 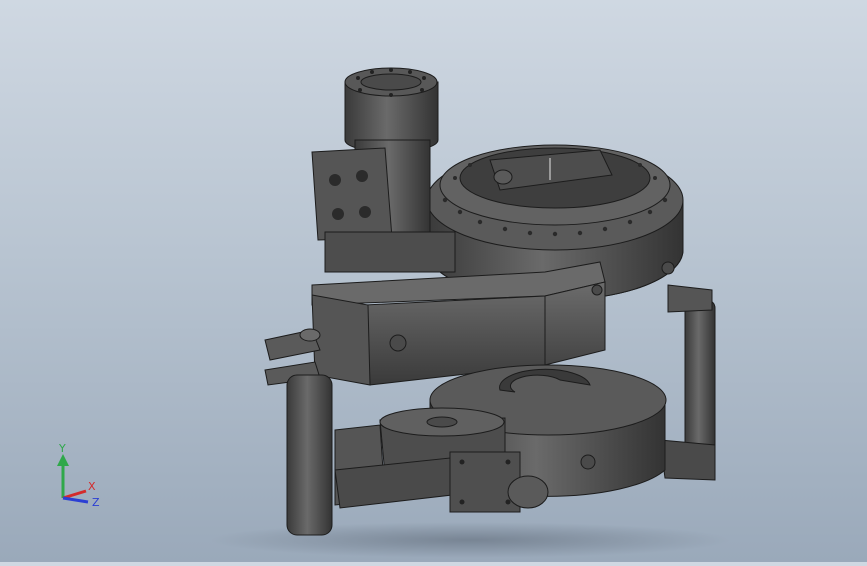 What do you see at coordinates (503, 177) in the screenshot?
I see `jaw-pin` at bounding box center [503, 177].